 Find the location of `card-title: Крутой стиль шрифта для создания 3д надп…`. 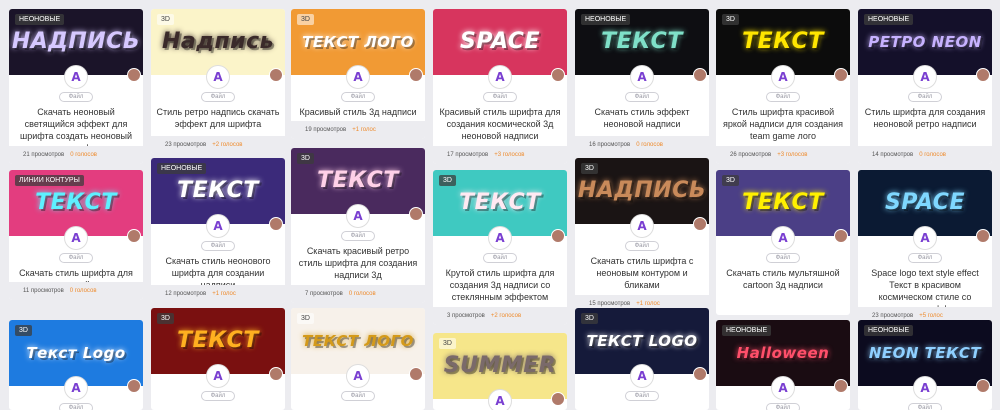

card-title: Крутой стиль шрифта для создания 3д надп… is located at coordinates (500, 286).